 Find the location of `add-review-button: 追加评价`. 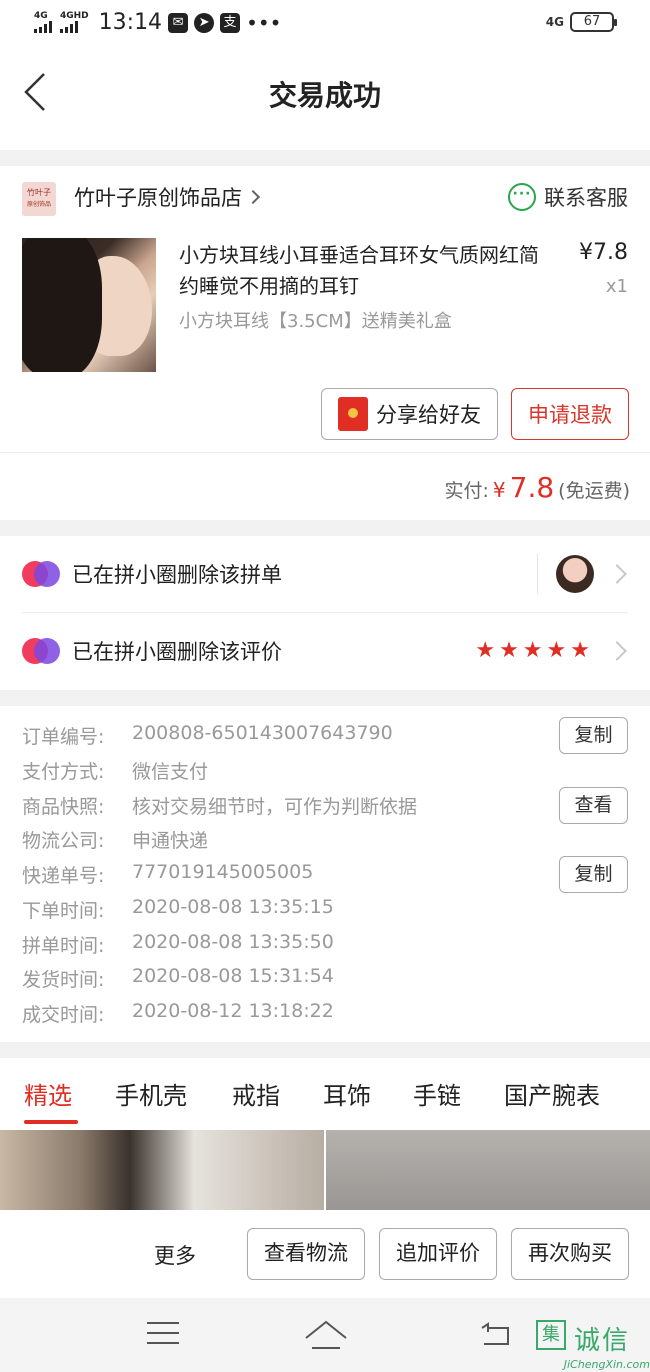

add-review-button: 追加评价 is located at coordinates (438, 1254).